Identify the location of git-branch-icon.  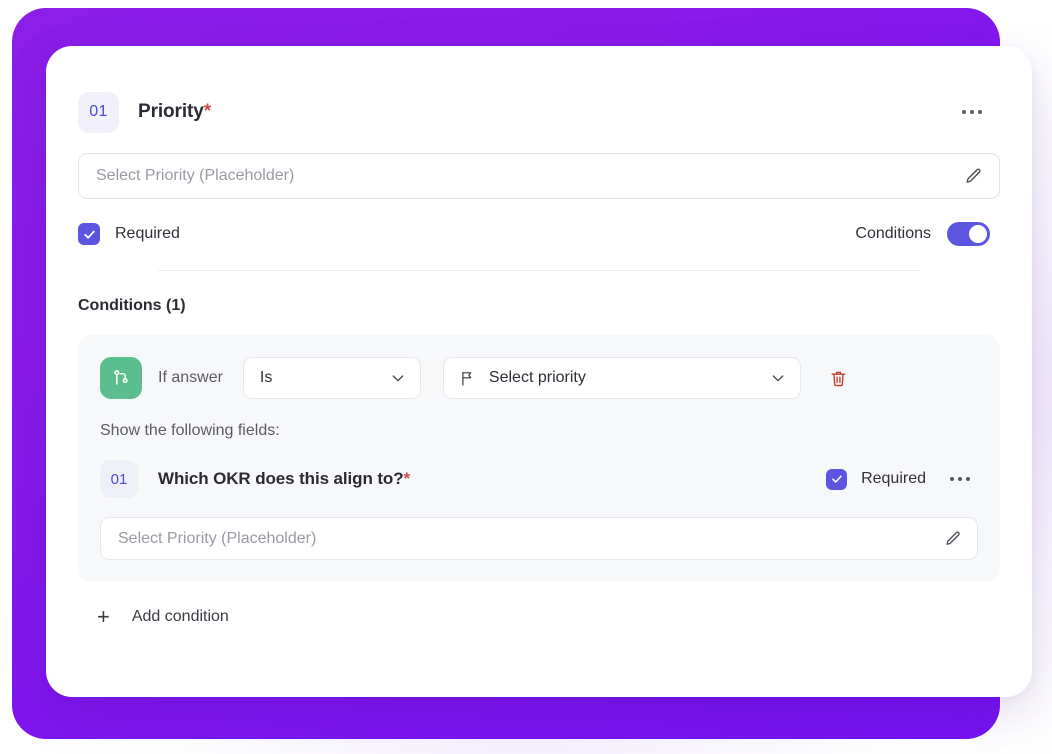
(121, 378).